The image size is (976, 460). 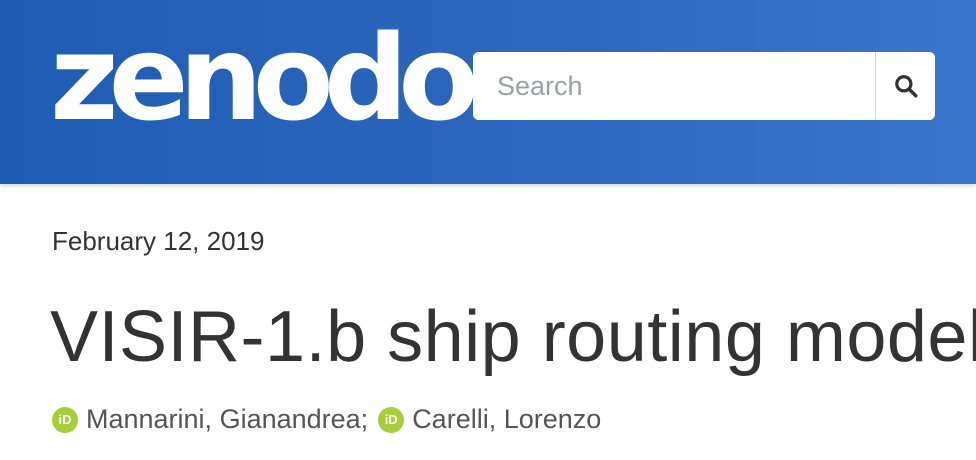 I want to click on search-icon, so click(x=905, y=86).